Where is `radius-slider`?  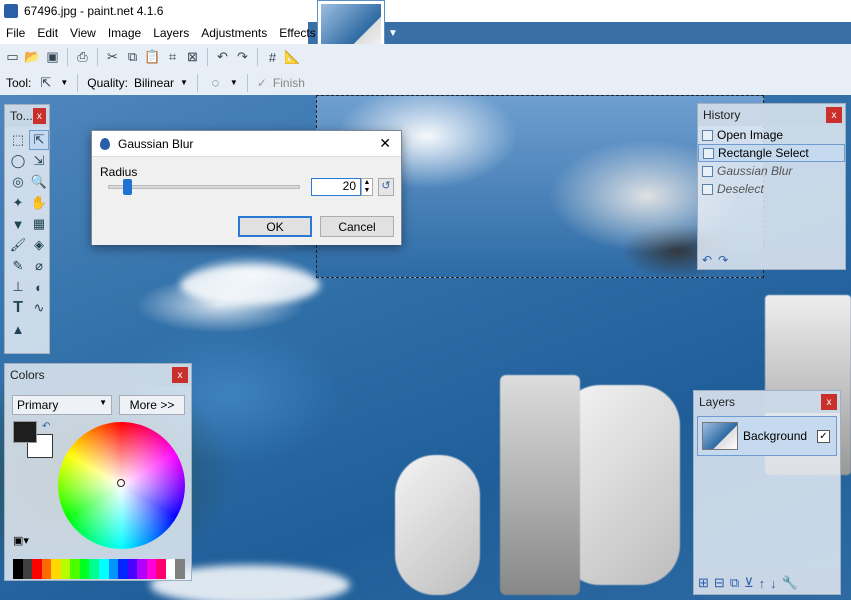 radius-slider is located at coordinates (204, 187).